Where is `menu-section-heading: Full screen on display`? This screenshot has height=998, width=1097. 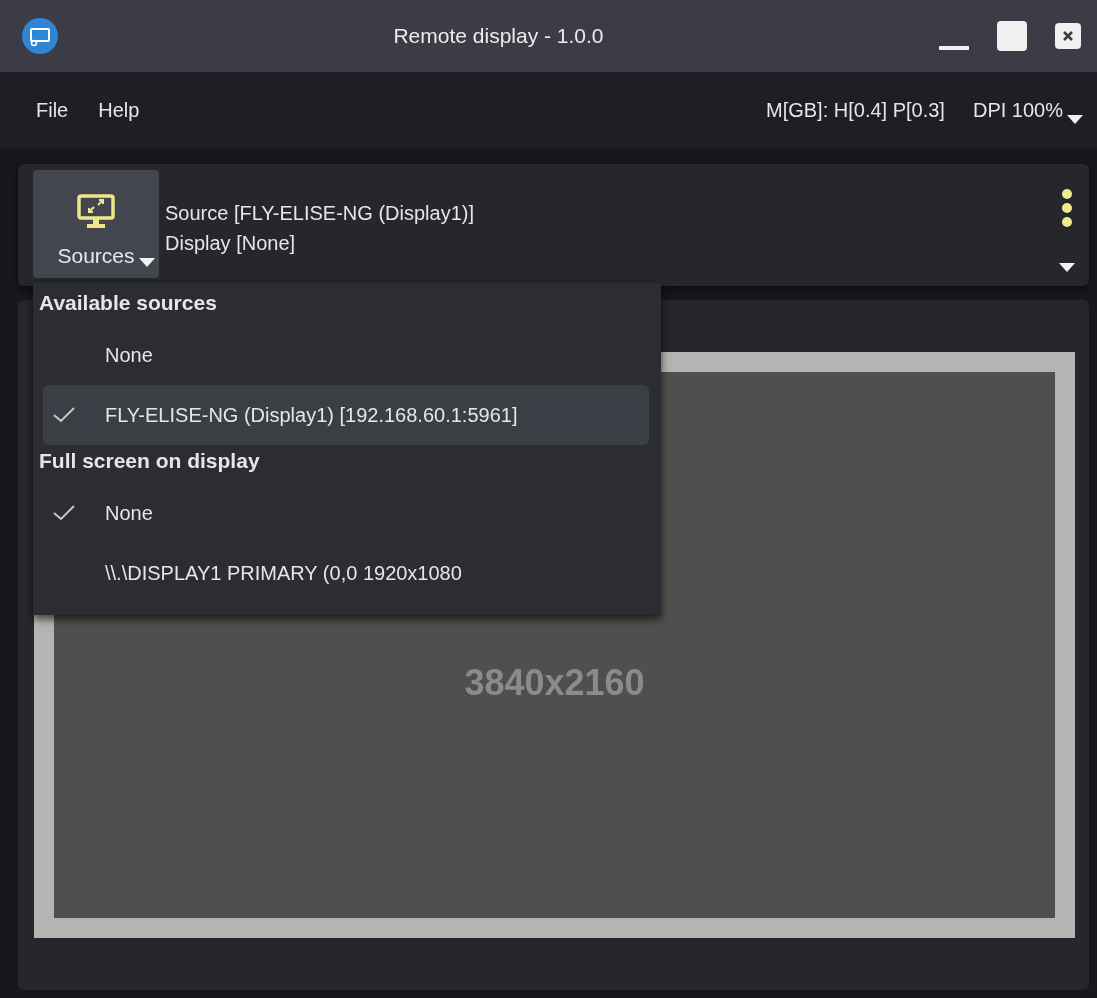 menu-section-heading: Full screen on display is located at coordinates (150, 461).